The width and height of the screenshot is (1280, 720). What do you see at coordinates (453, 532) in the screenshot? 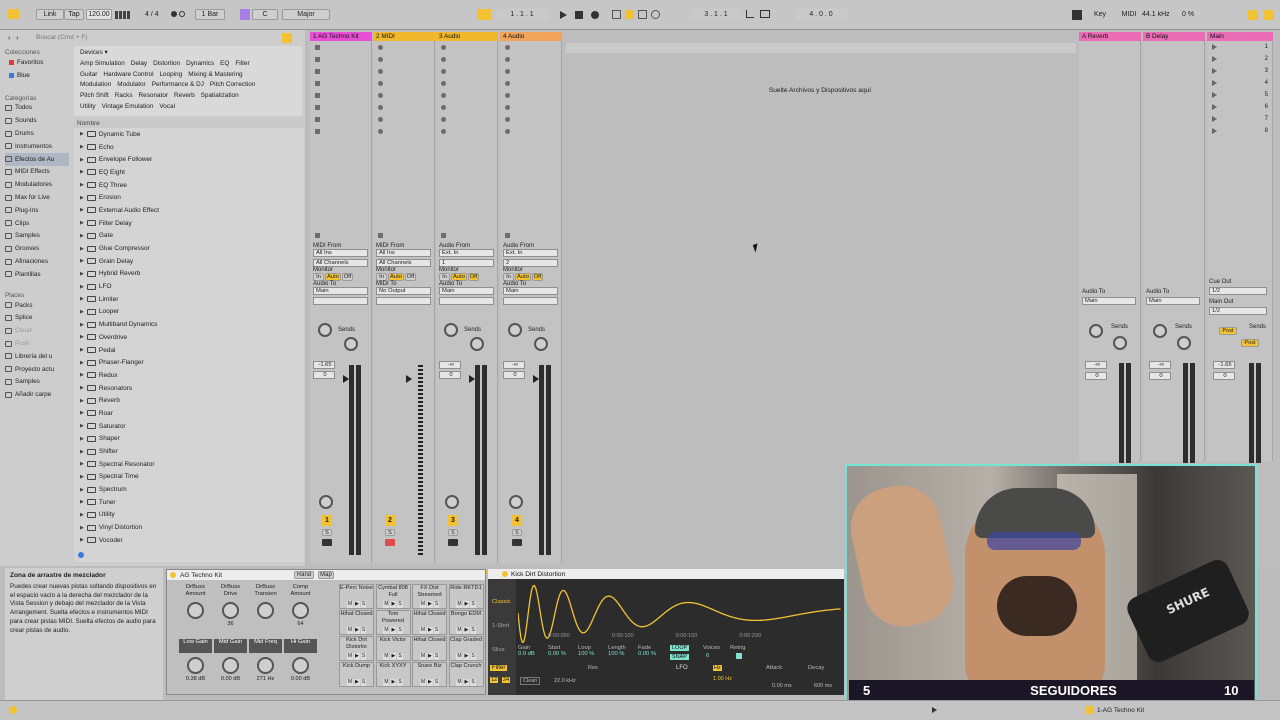
I see `solo-button: S` at bounding box center [453, 532].